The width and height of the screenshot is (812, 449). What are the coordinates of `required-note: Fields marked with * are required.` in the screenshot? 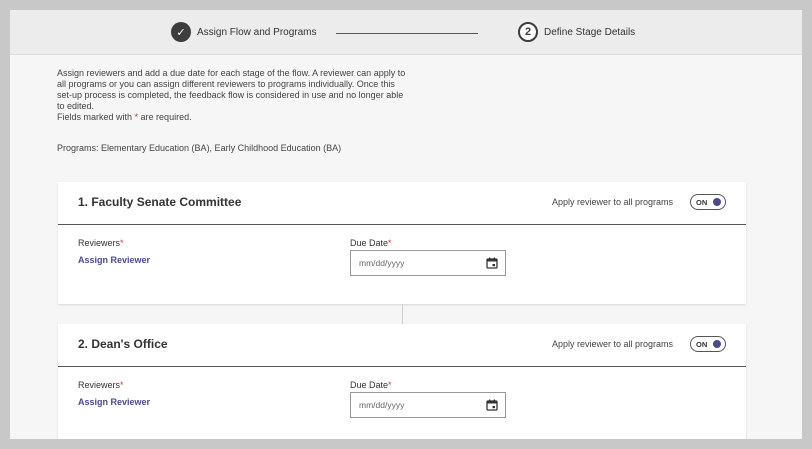 It's located at (124, 117).